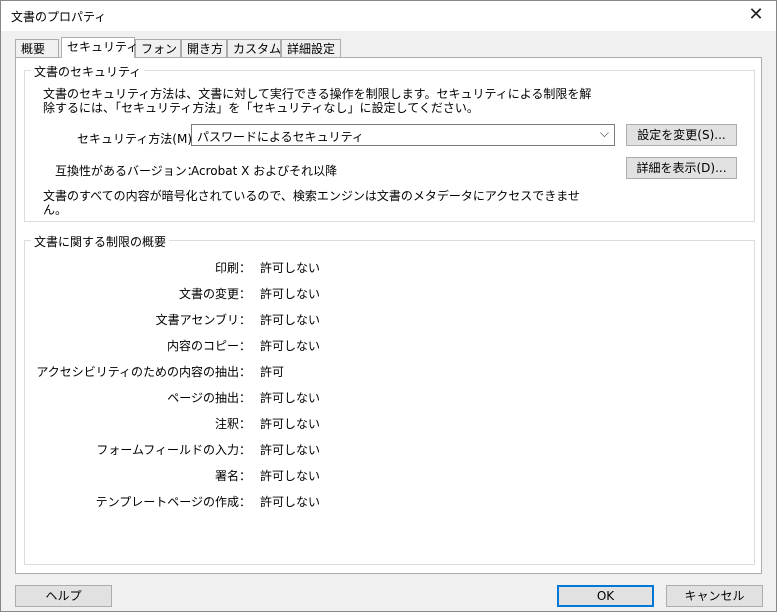  Describe the element at coordinates (143, 372) in the screenshot. I see `restriction-label: アクセシビリティのための内容の抽出：` at that location.